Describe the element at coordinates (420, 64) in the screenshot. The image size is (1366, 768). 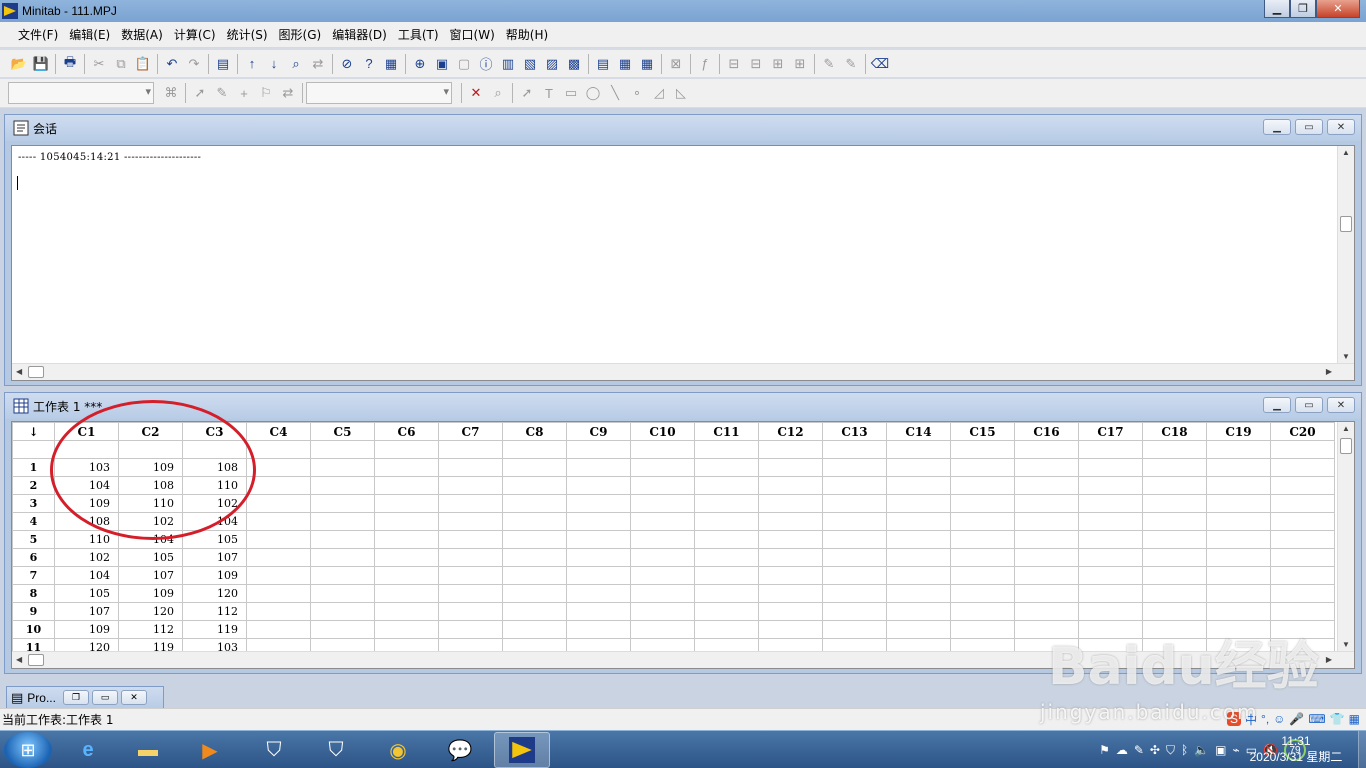
I see `session-window-icon: ⊕` at that location.